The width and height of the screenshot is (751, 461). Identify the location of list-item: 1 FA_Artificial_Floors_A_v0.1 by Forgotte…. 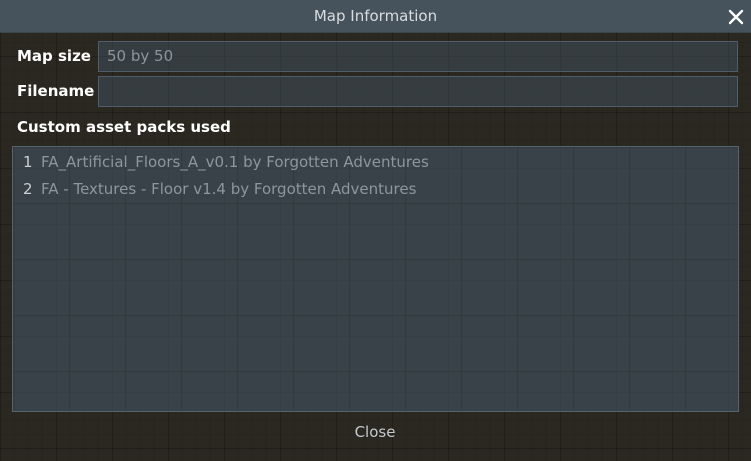
(226, 163).